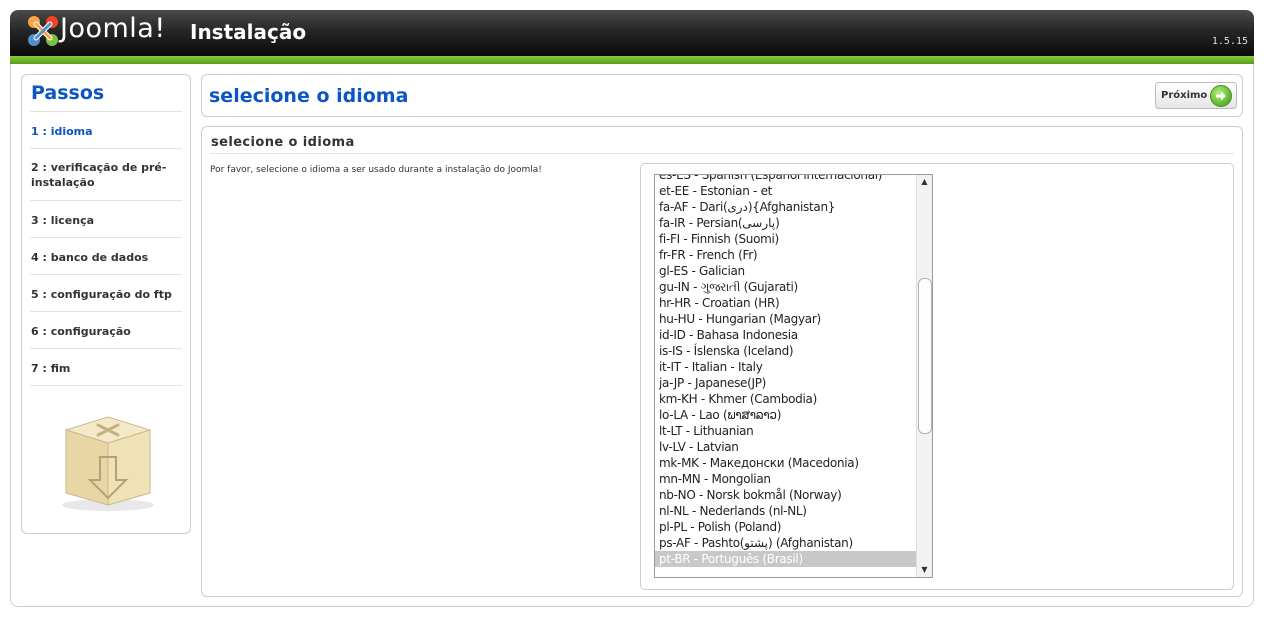  I want to click on language-option: hu-HU - Hungarian (Magyar), so click(786, 319).